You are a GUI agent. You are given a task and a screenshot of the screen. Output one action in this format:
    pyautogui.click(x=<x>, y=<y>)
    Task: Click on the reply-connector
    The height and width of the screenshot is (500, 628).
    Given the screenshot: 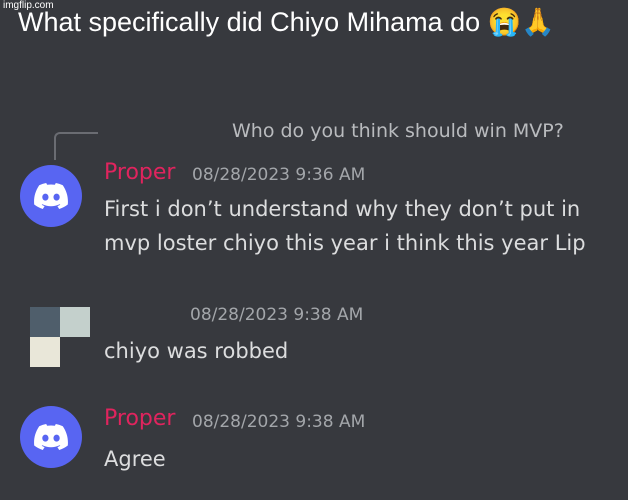 What is the action you would take?
    pyautogui.click(x=76, y=146)
    